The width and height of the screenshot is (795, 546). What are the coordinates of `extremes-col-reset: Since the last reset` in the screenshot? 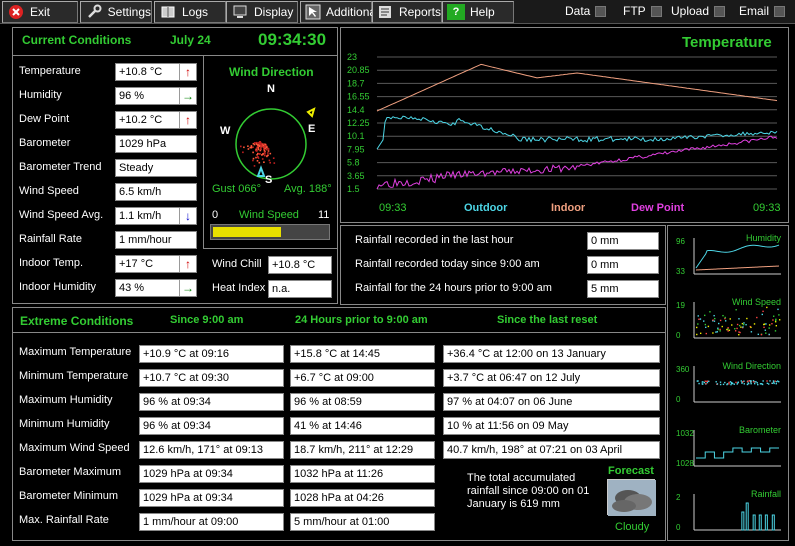 It's located at (547, 320).